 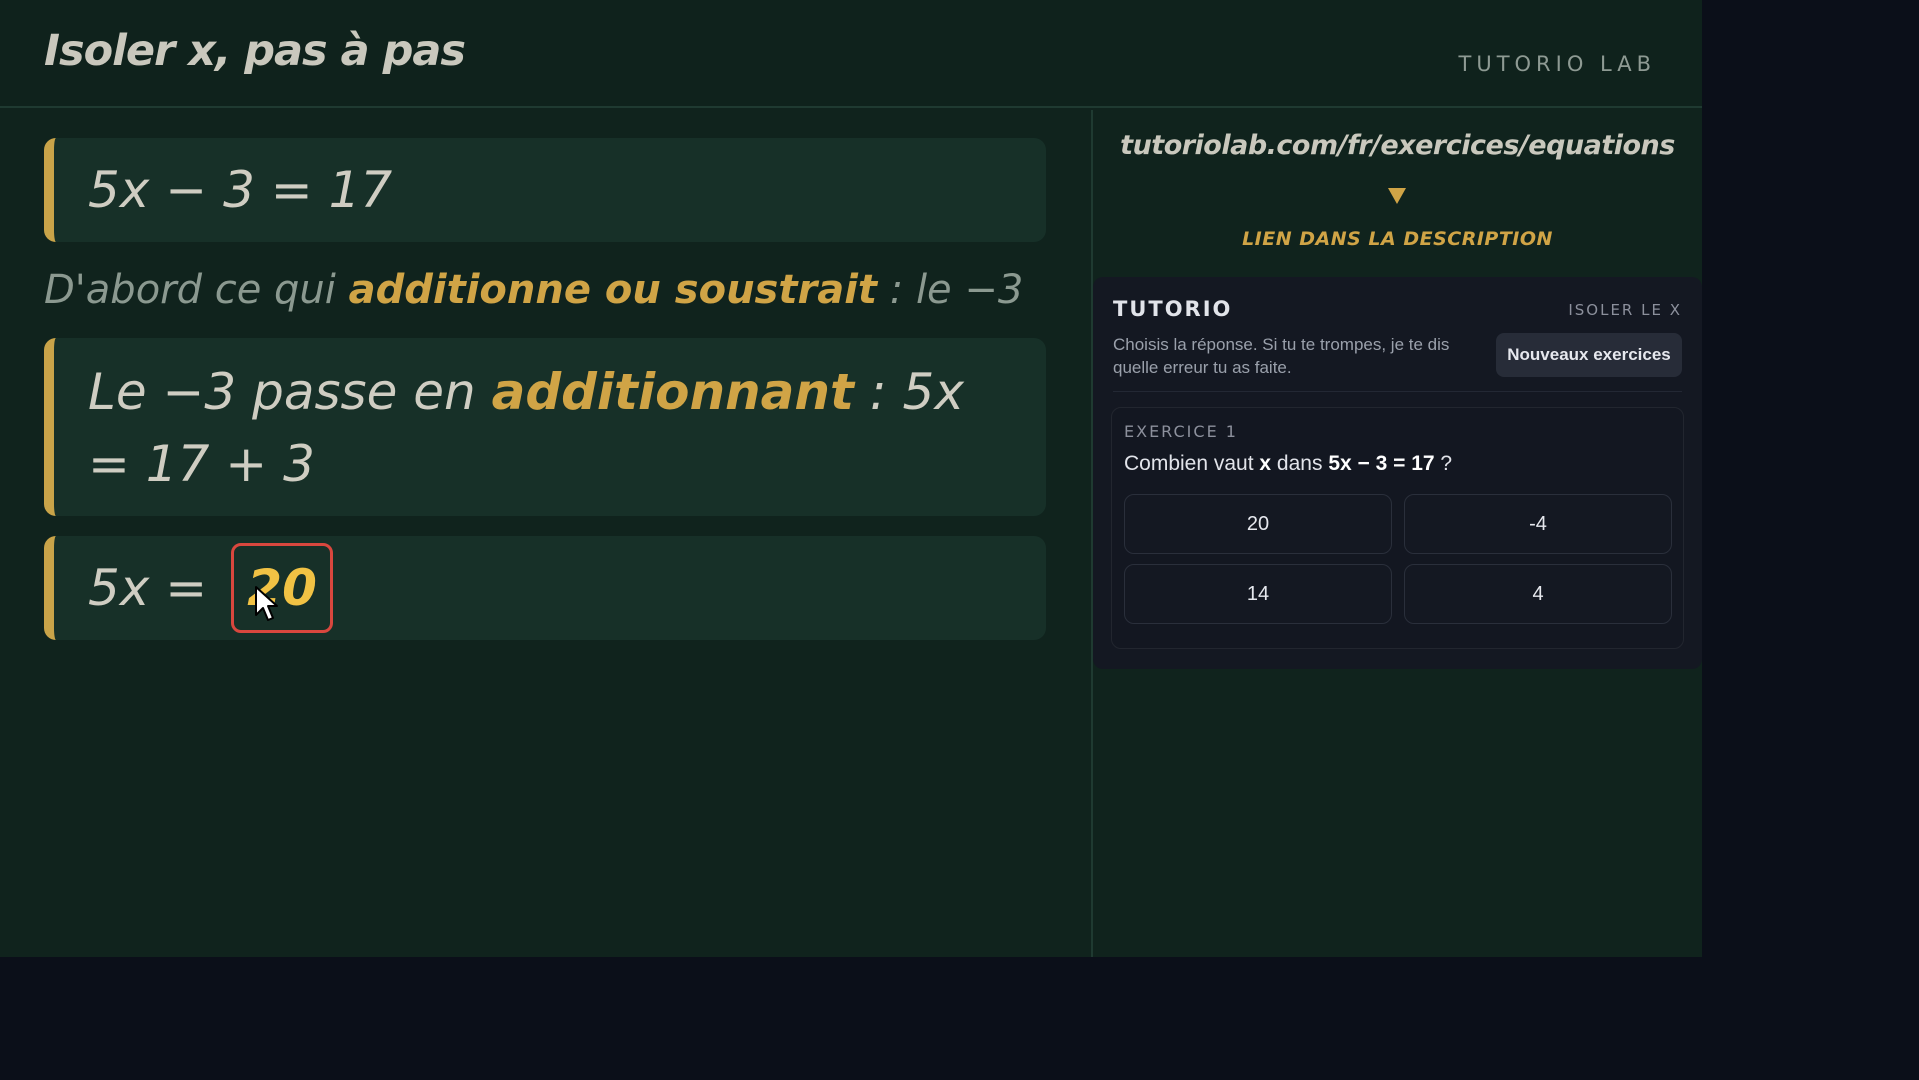 What do you see at coordinates (240, 190) in the screenshot?
I see `equation-text: 5x − 3 = 17` at bounding box center [240, 190].